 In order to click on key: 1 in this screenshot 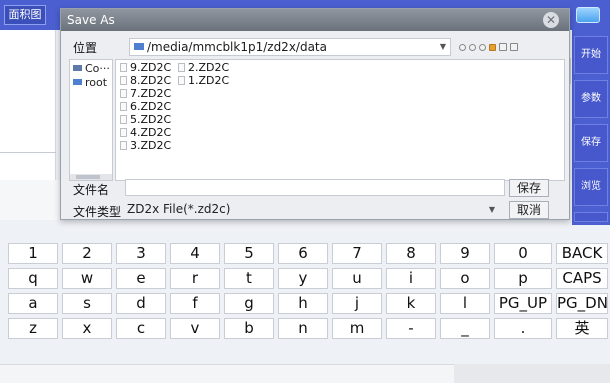, I will do `click(33, 253)`.